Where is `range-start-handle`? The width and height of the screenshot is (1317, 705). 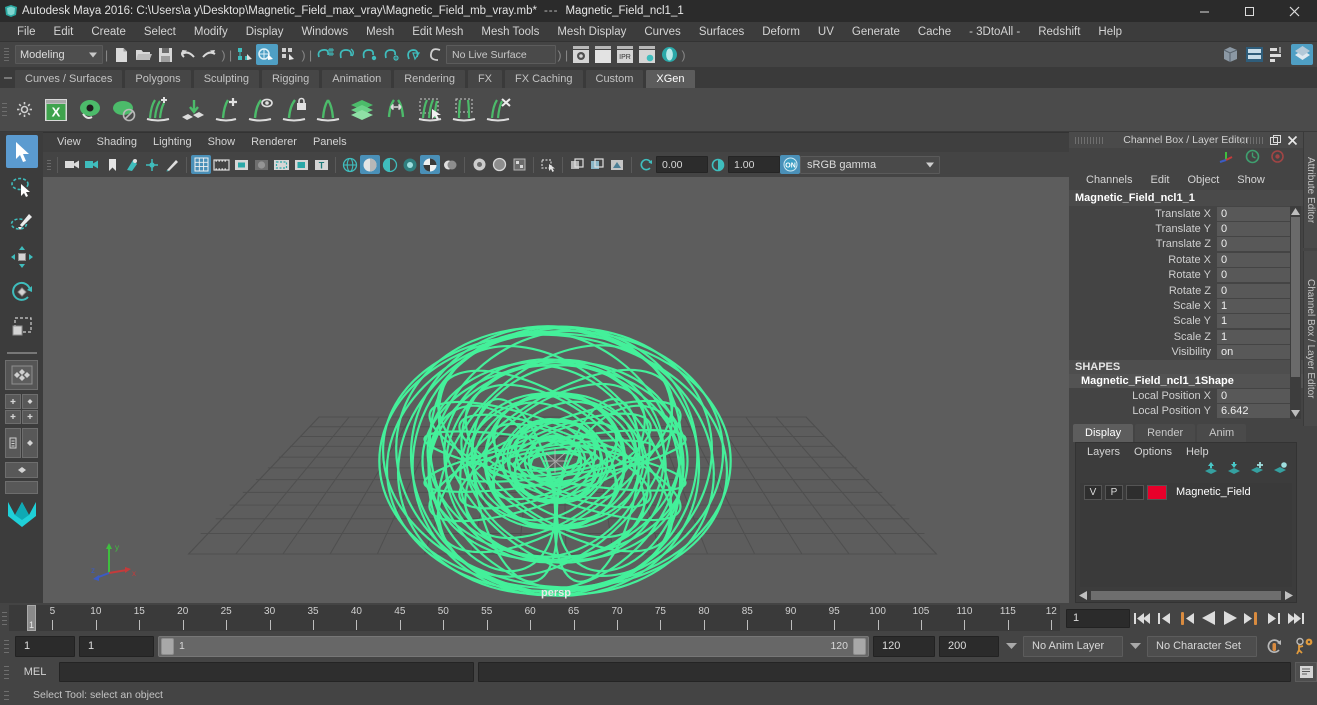 range-start-handle is located at coordinates (167, 646).